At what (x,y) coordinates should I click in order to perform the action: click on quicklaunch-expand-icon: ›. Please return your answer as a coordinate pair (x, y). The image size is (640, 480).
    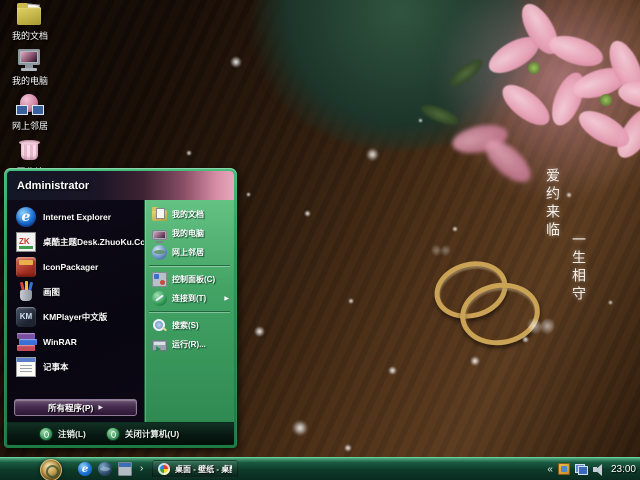
    Looking at the image, I should click on (141, 469).